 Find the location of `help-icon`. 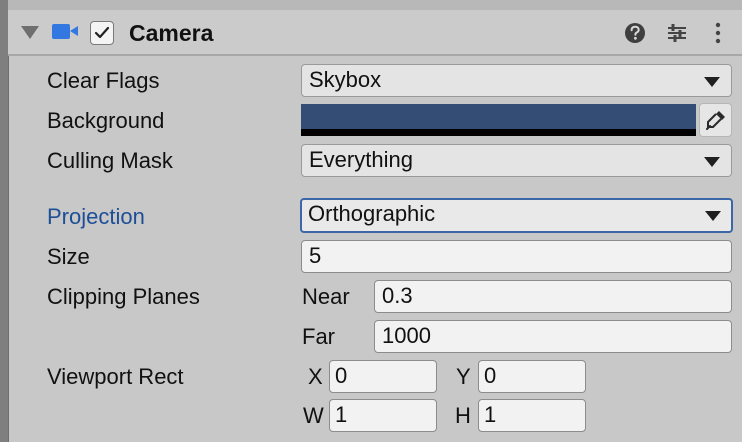

help-icon is located at coordinates (636, 33).